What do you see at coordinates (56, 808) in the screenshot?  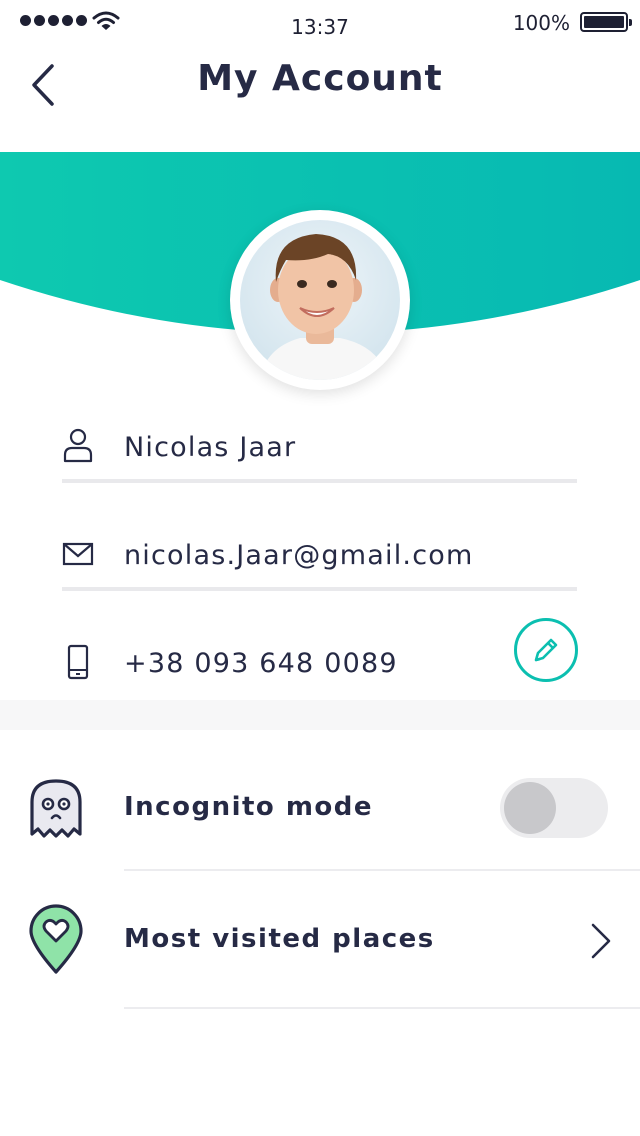 I see `ghost-icon` at bounding box center [56, 808].